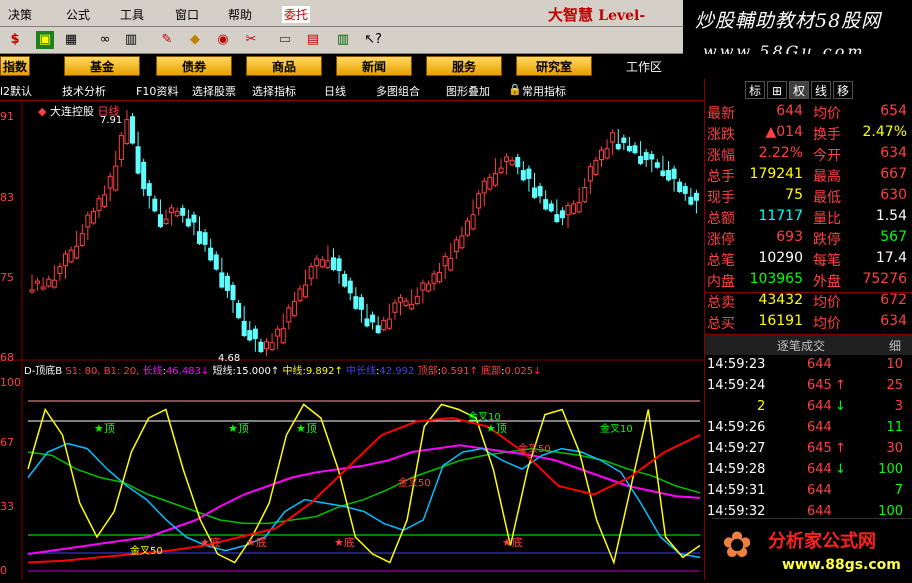 Image resolution: width=912 pixels, height=583 pixels. I want to click on quote-row: 总买 16191 均价 634, so click(808, 323).